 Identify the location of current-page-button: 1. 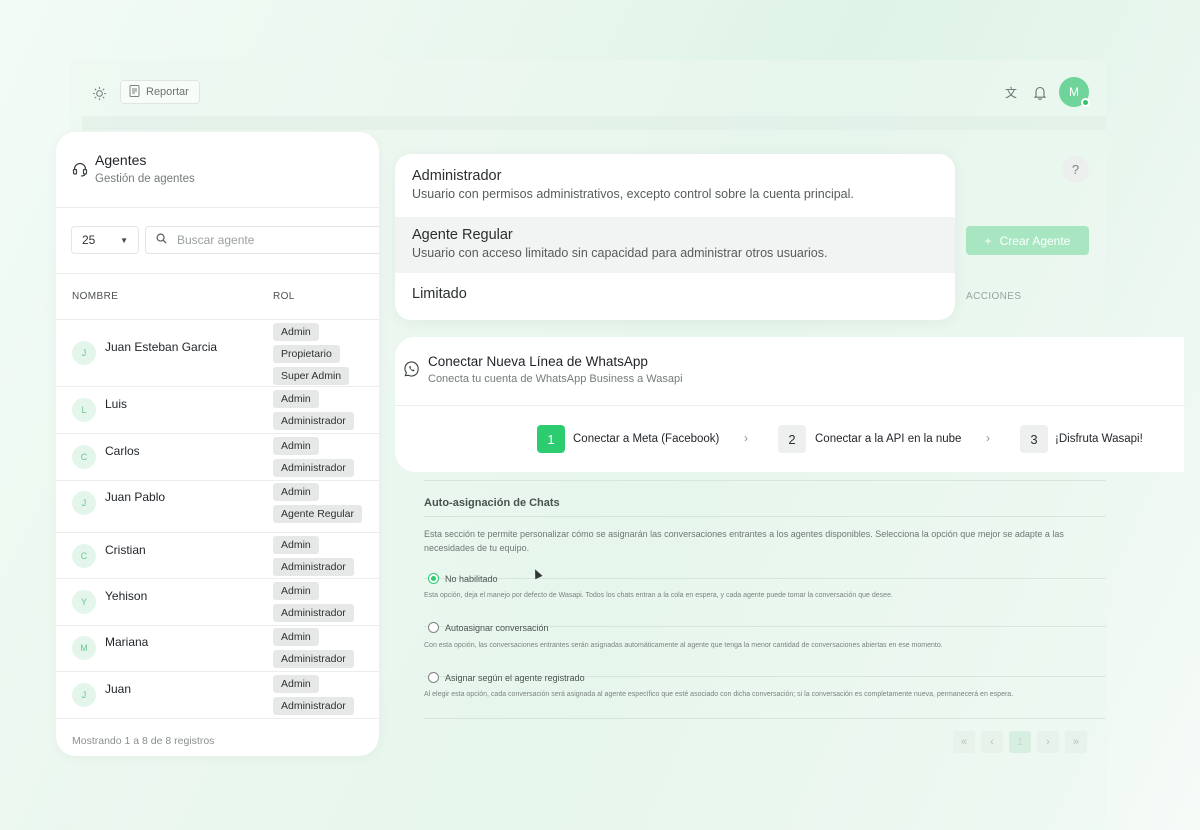
(1020, 742).